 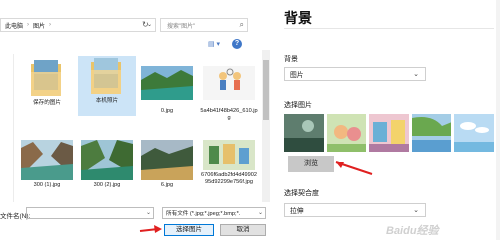 I want to click on help-icon: ?, so click(x=237, y=44).